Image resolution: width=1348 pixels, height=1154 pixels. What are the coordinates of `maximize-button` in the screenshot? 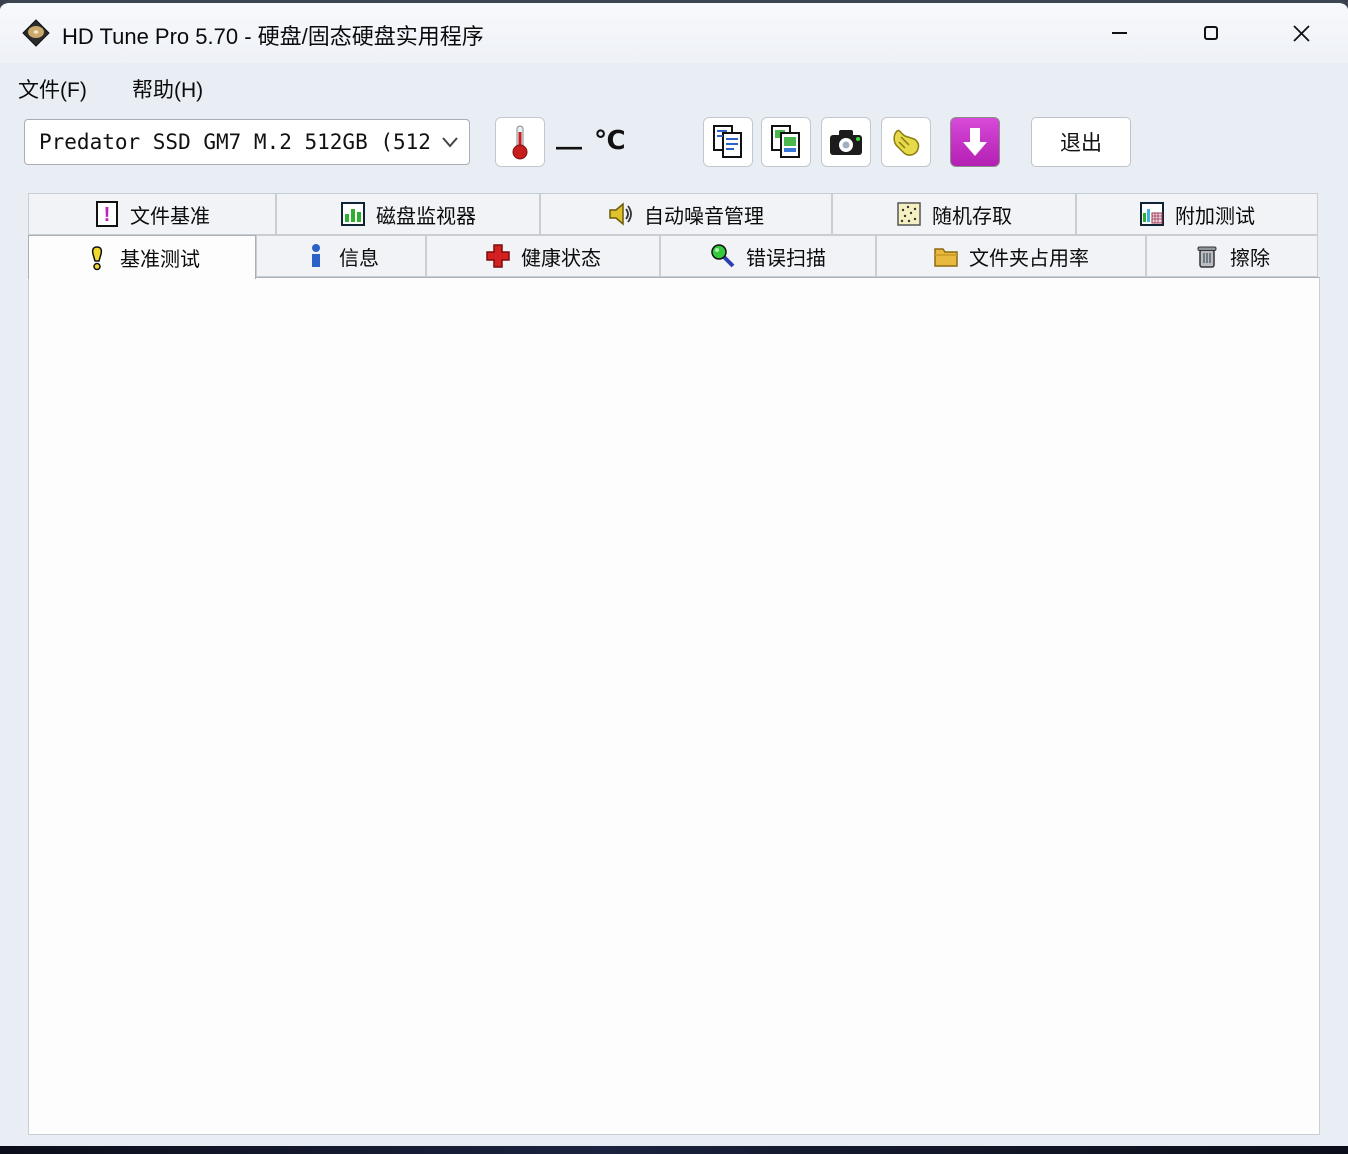 It's located at (1211, 33).